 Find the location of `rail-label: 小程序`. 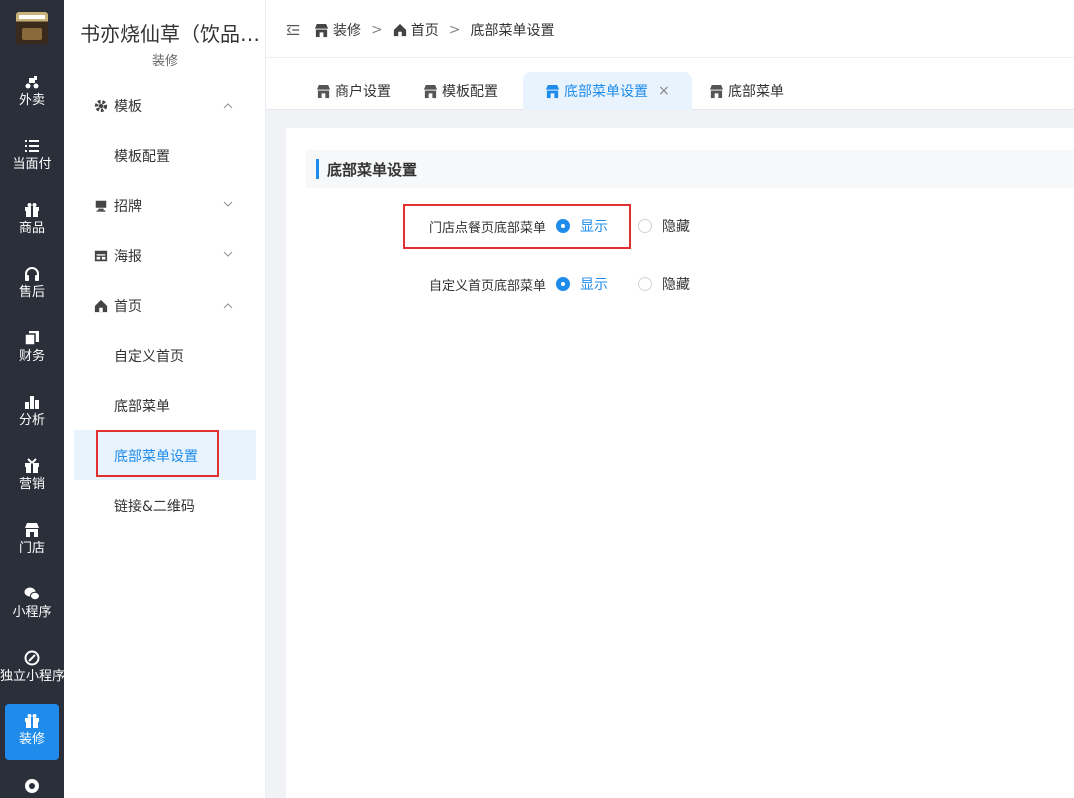

rail-label: 小程序 is located at coordinates (32, 612).